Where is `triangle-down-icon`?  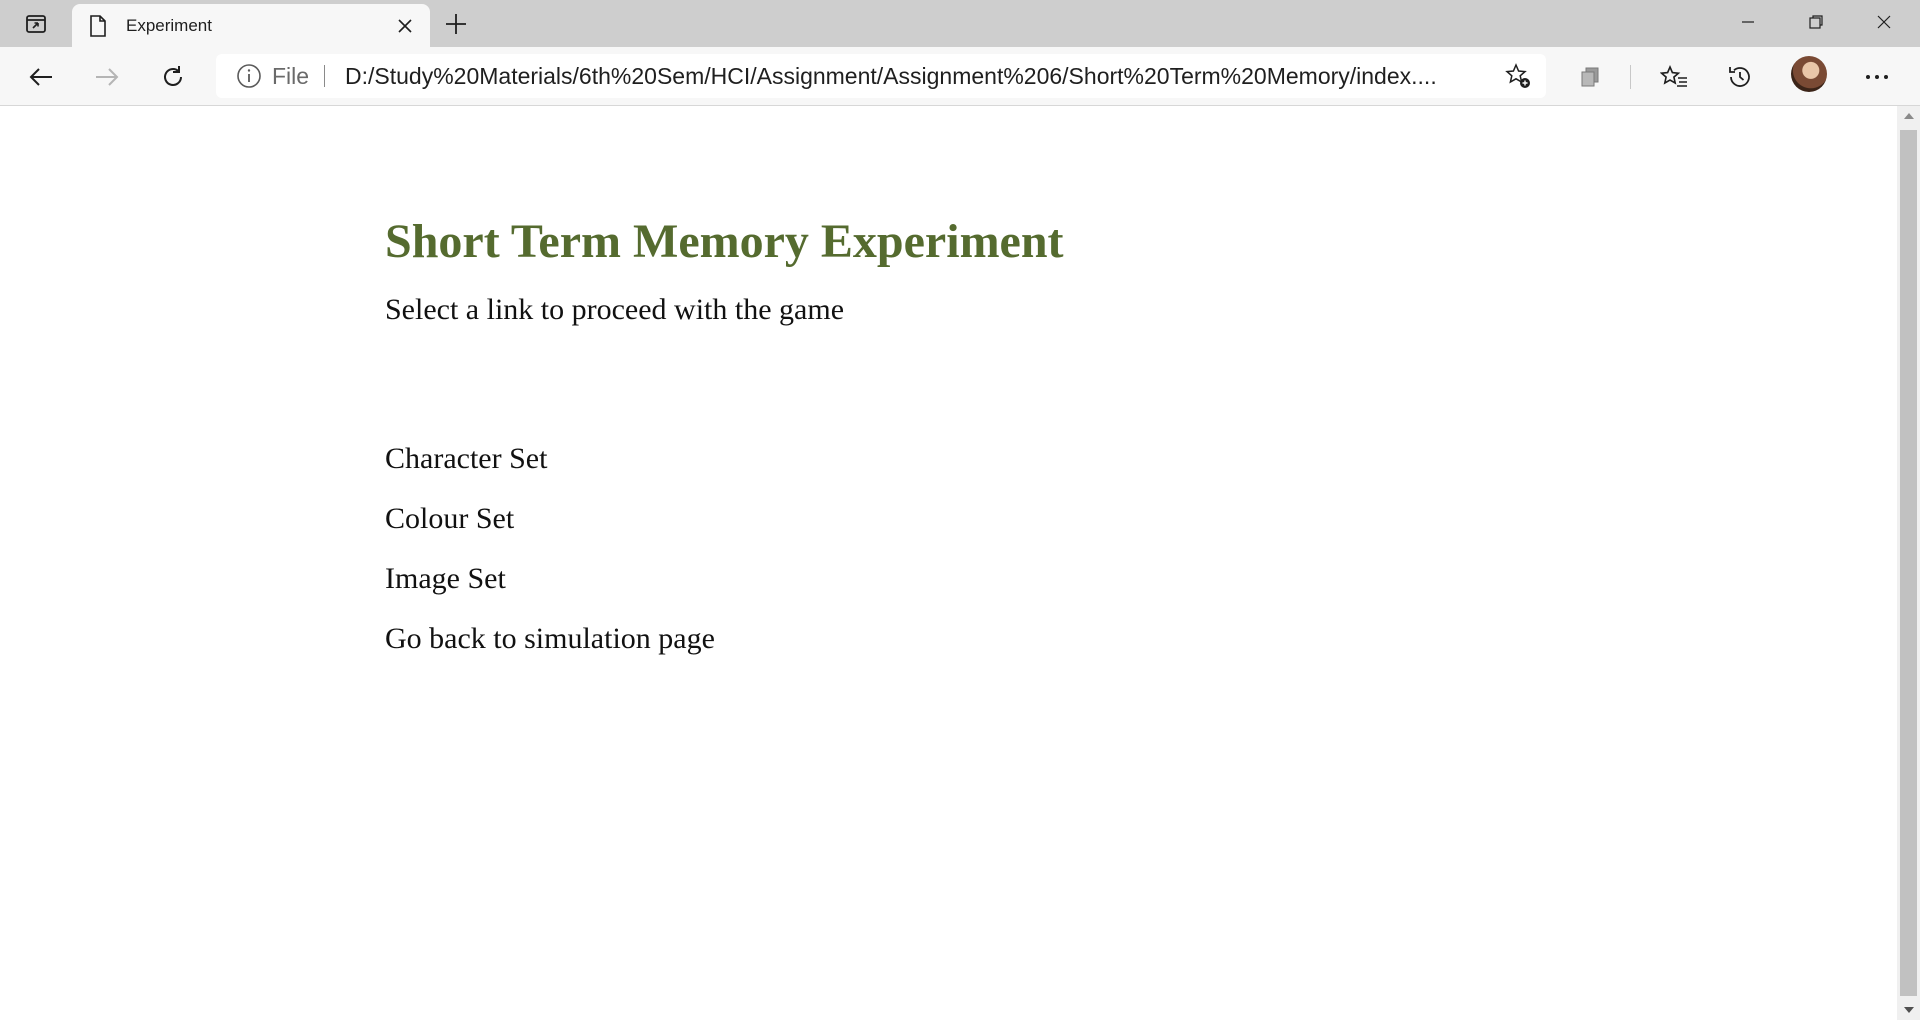
triangle-down-icon is located at coordinates (1908, 1010).